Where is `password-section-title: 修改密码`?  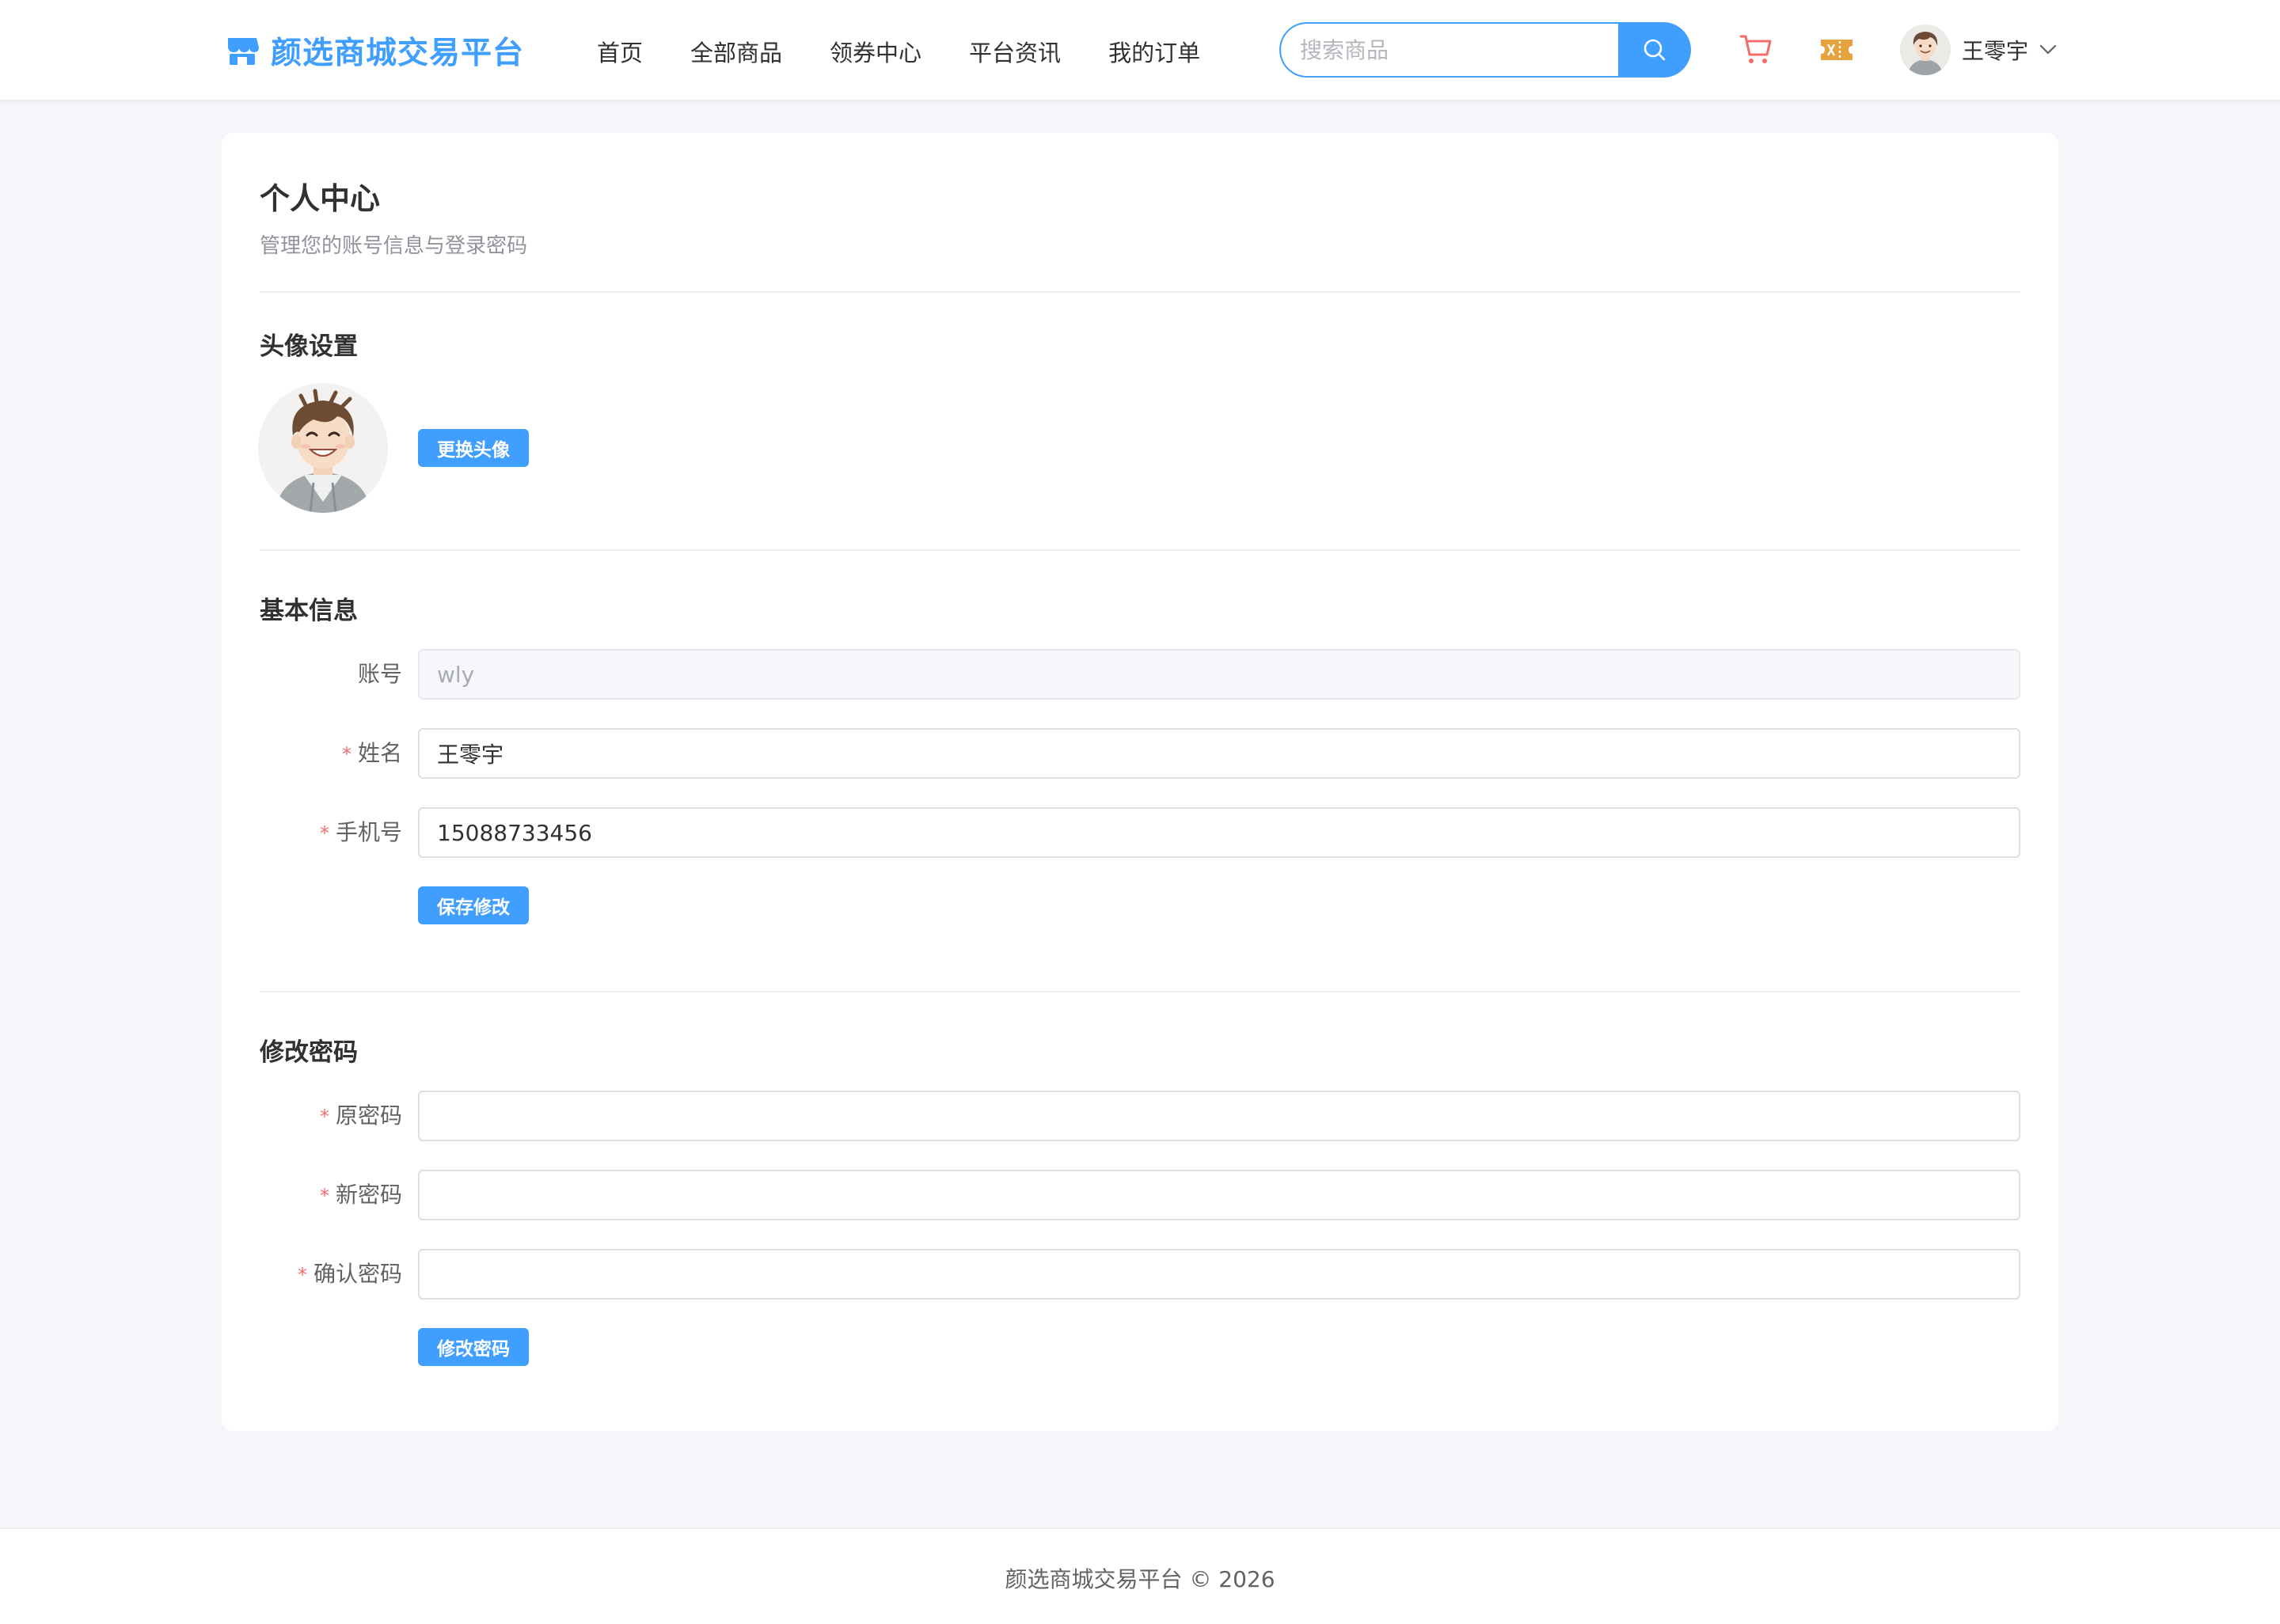 password-section-title: 修改密码 is located at coordinates (309, 1052).